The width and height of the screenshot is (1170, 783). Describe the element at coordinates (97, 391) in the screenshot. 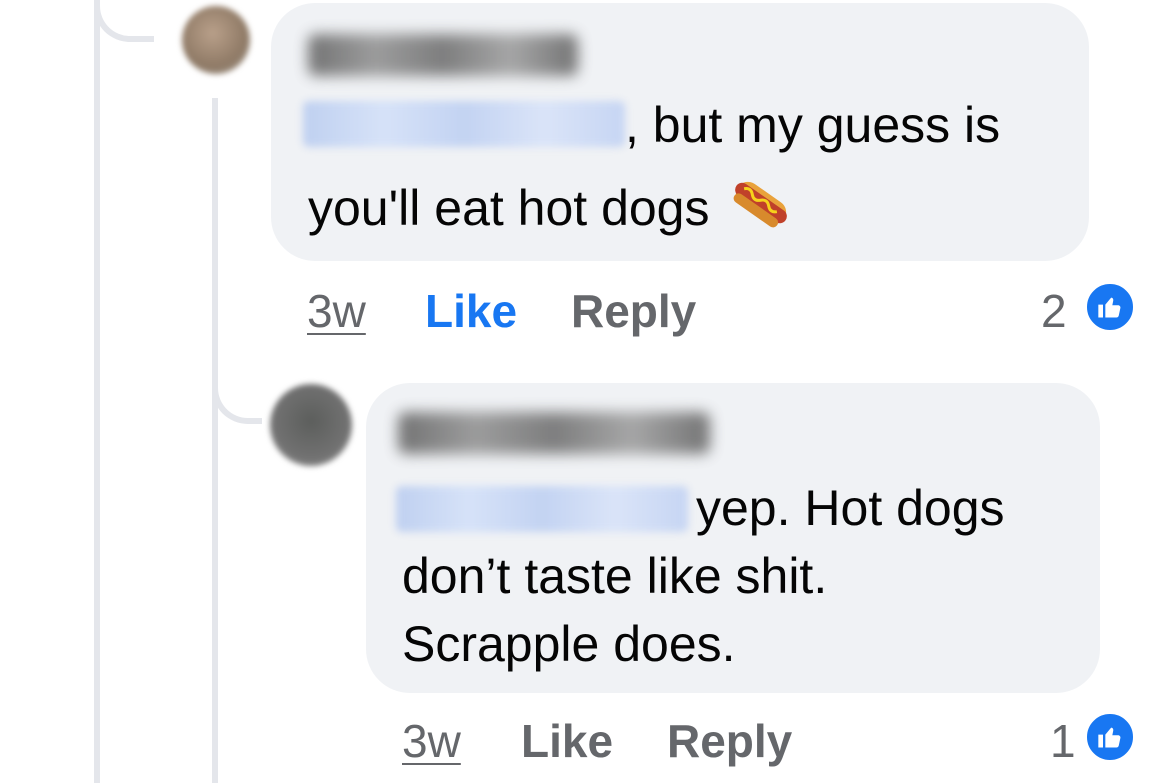

I see `thread-line-outer` at that location.